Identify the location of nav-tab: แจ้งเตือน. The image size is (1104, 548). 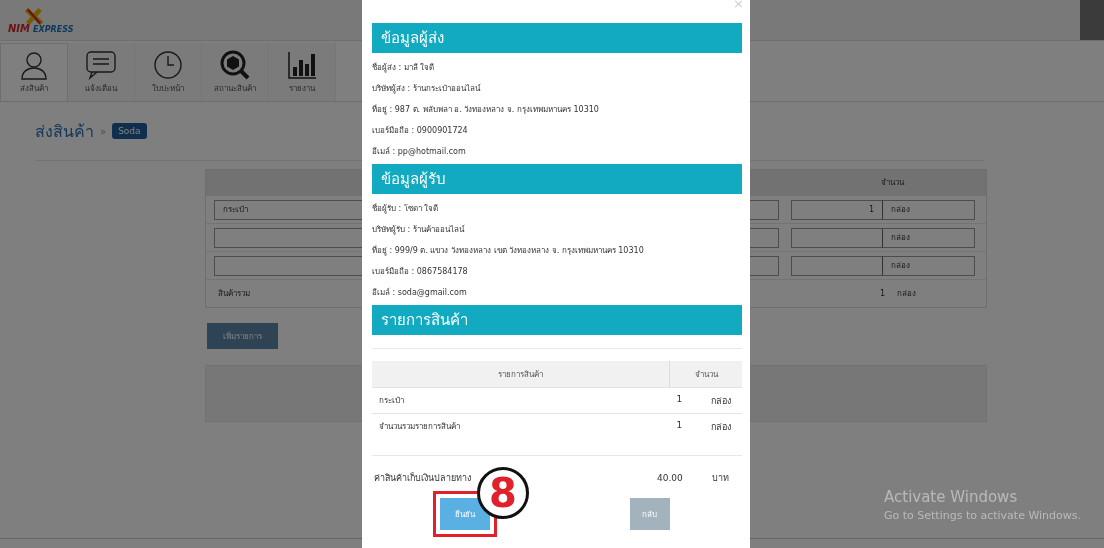
(101, 72).